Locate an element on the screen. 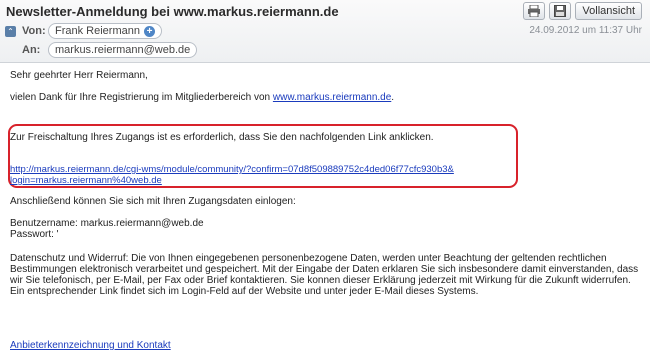  username-line: Benutzername: markus.reiermann@web.de is located at coordinates (107, 223).